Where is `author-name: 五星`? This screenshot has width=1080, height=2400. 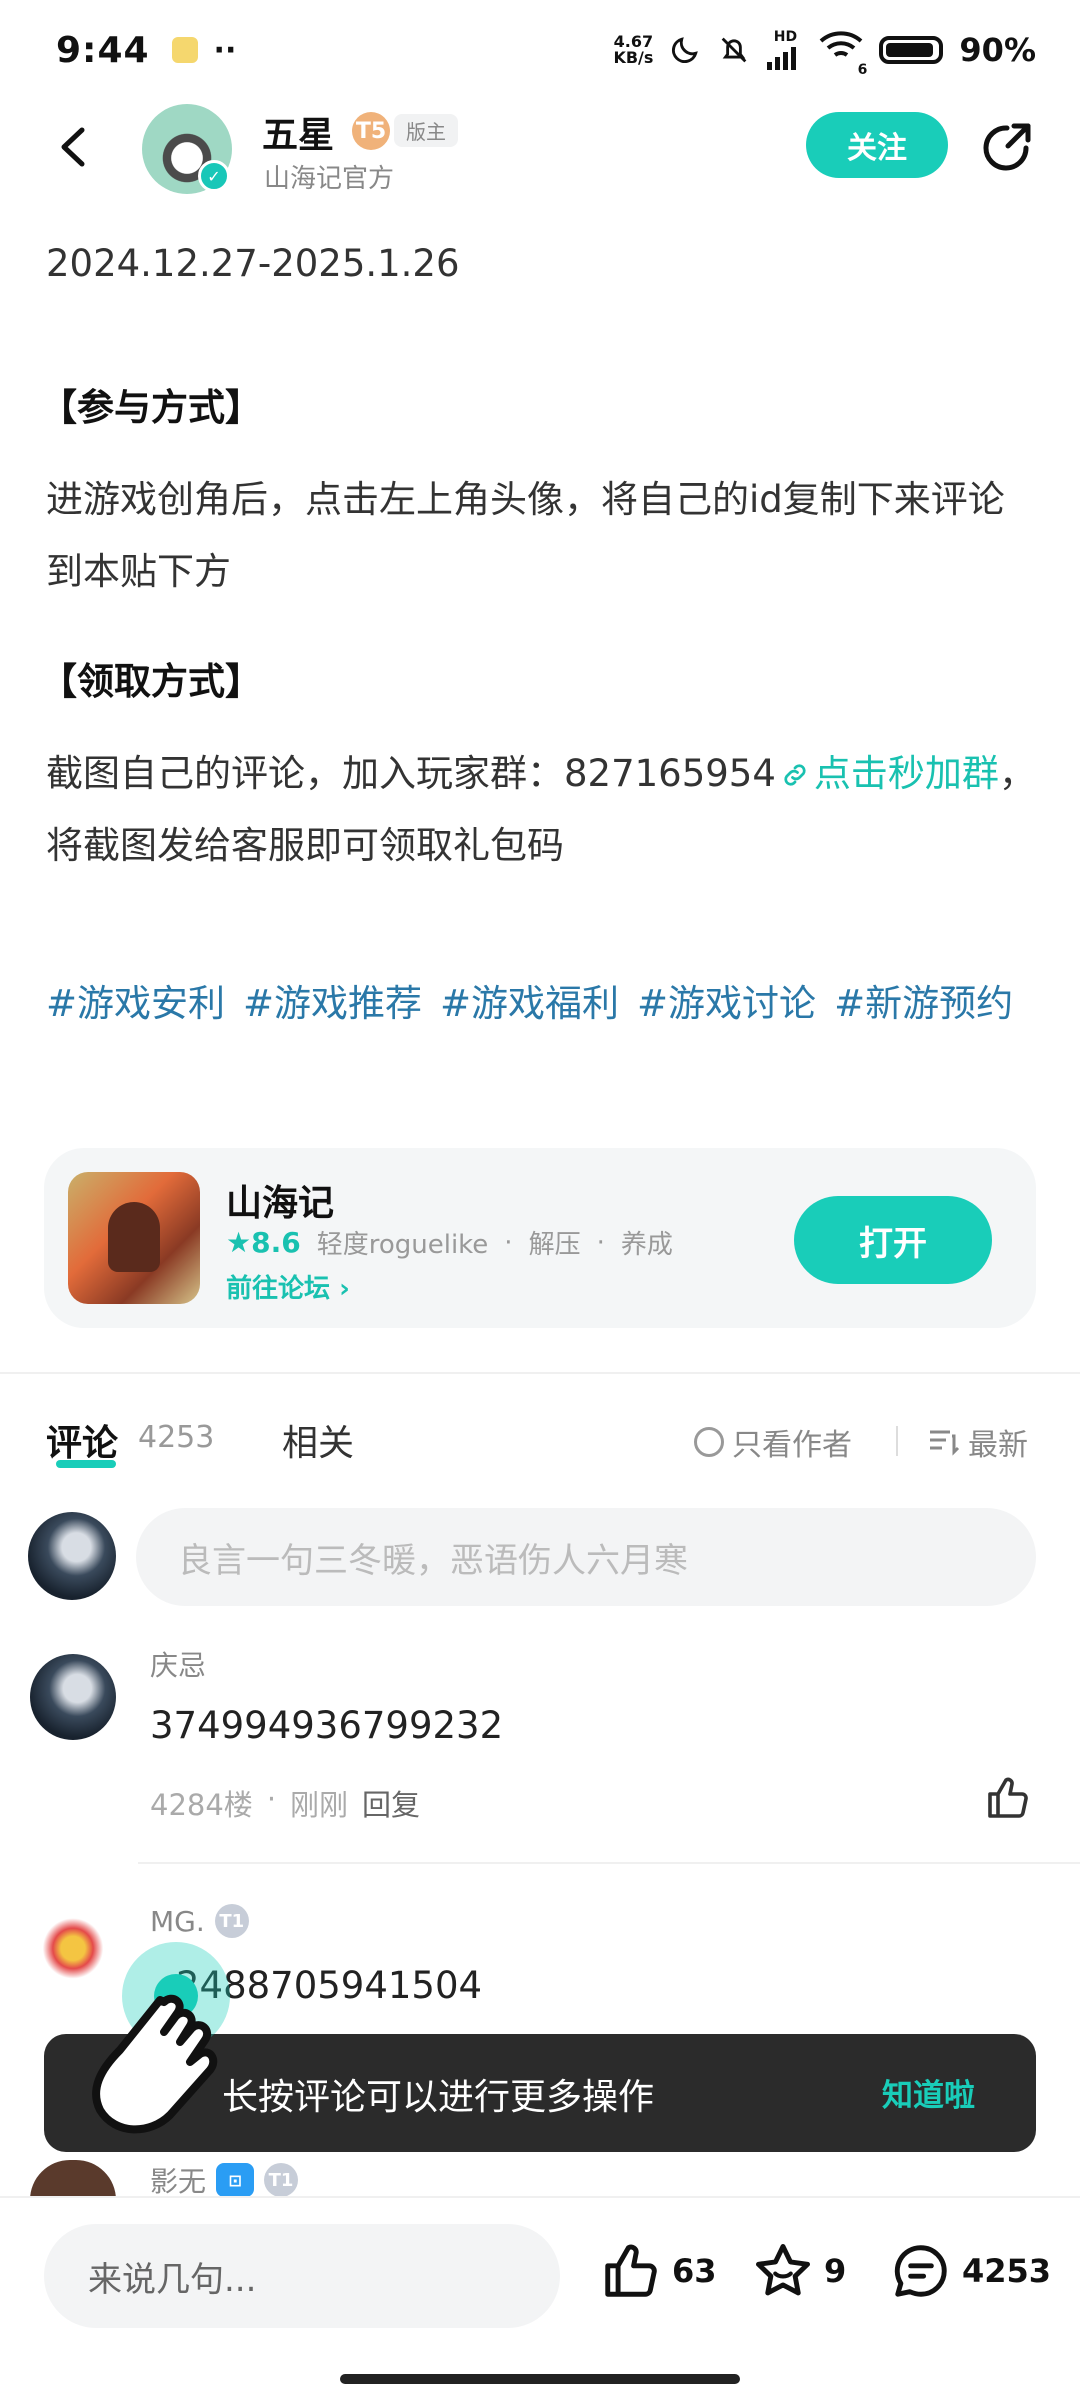 author-name: 五星 is located at coordinates (298, 132).